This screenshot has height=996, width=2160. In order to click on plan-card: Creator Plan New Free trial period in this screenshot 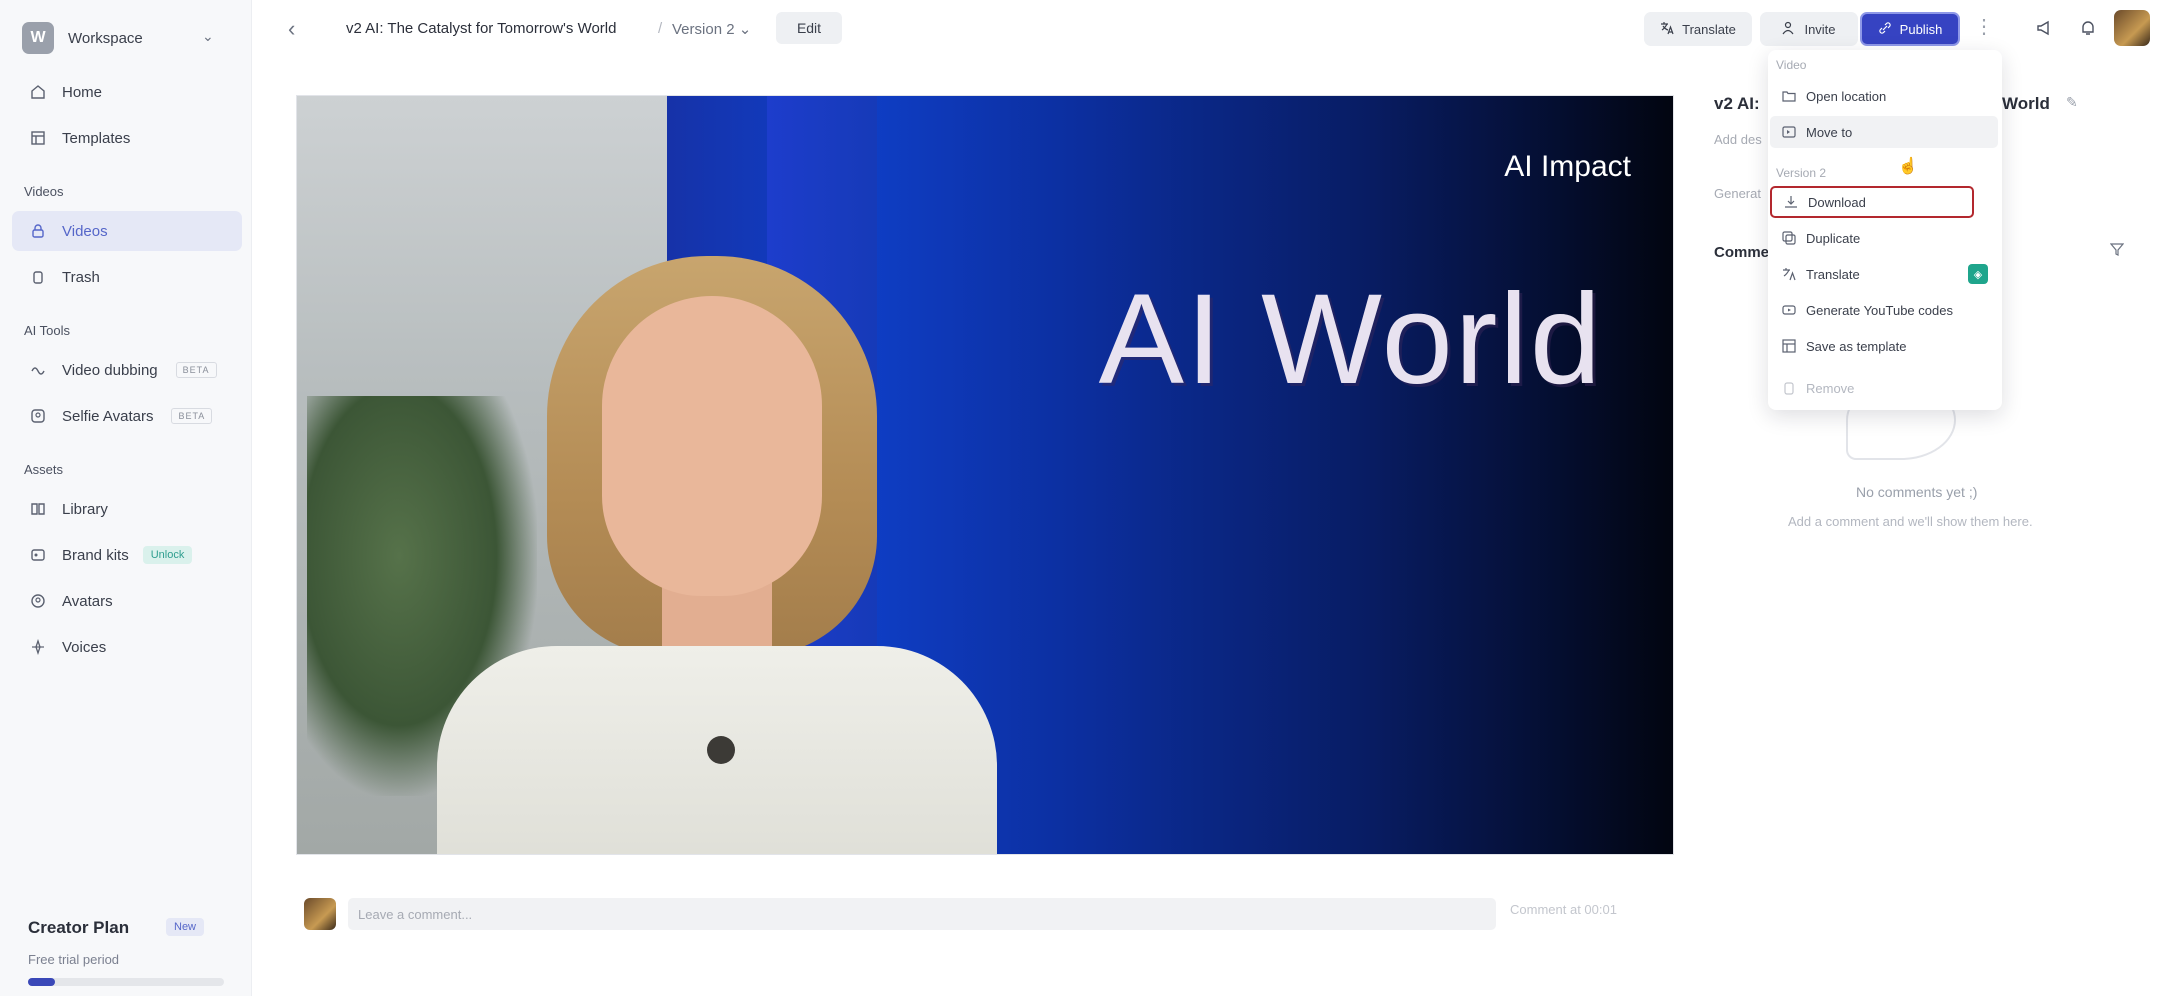, I will do `click(131, 950)`.